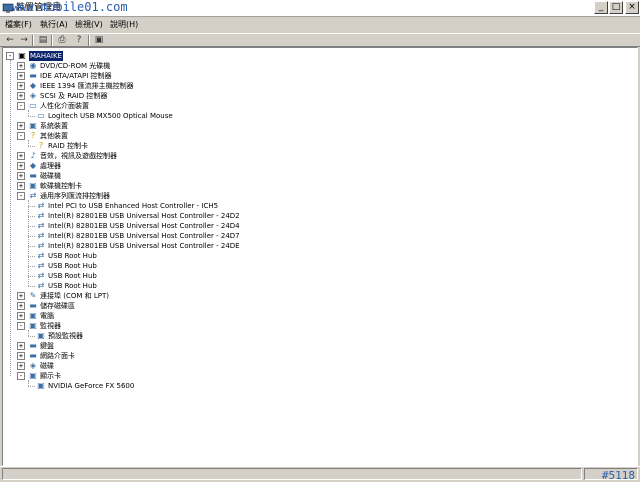  Describe the element at coordinates (74, 296) in the screenshot. I see `tree-item-label: 連接埠 (COM 和 LPT)` at that location.